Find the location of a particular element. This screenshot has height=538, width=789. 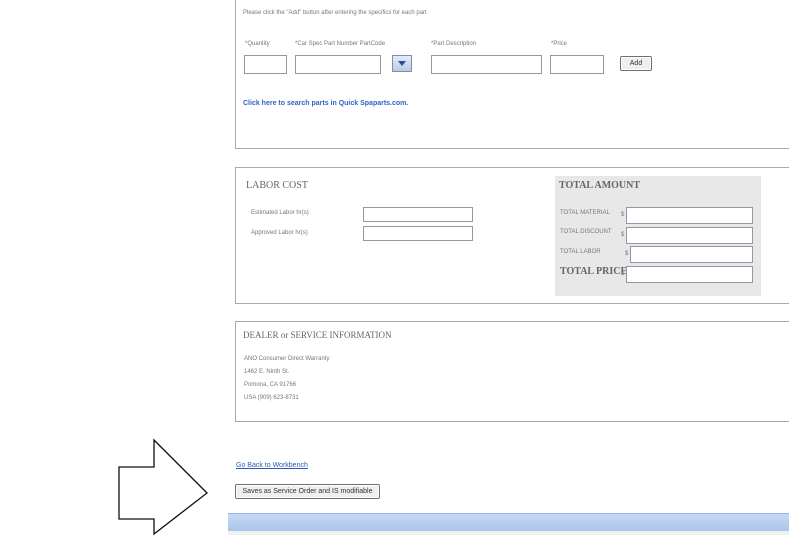

total-material-label: TOTAL MATERIAL is located at coordinates (585, 213).